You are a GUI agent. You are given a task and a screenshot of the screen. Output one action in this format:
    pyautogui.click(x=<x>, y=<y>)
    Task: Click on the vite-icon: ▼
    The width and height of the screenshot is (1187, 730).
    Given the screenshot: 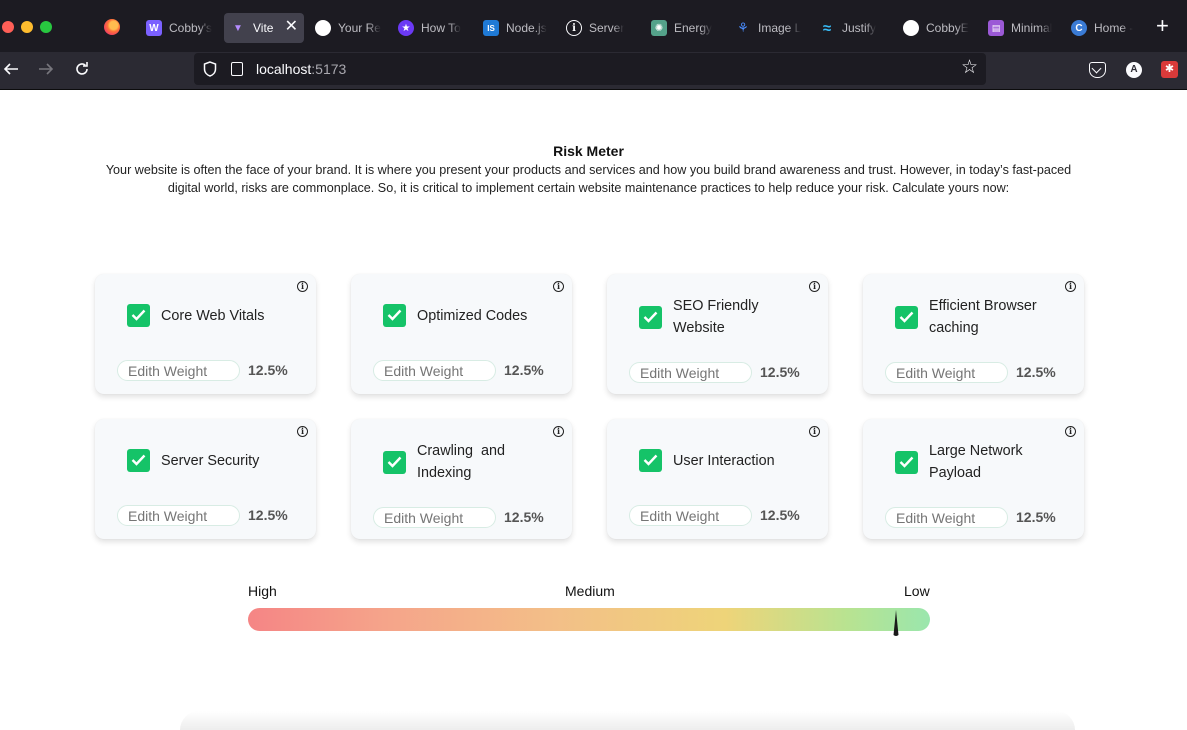 What is the action you would take?
    pyautogui.click(x=238, y=28)
    